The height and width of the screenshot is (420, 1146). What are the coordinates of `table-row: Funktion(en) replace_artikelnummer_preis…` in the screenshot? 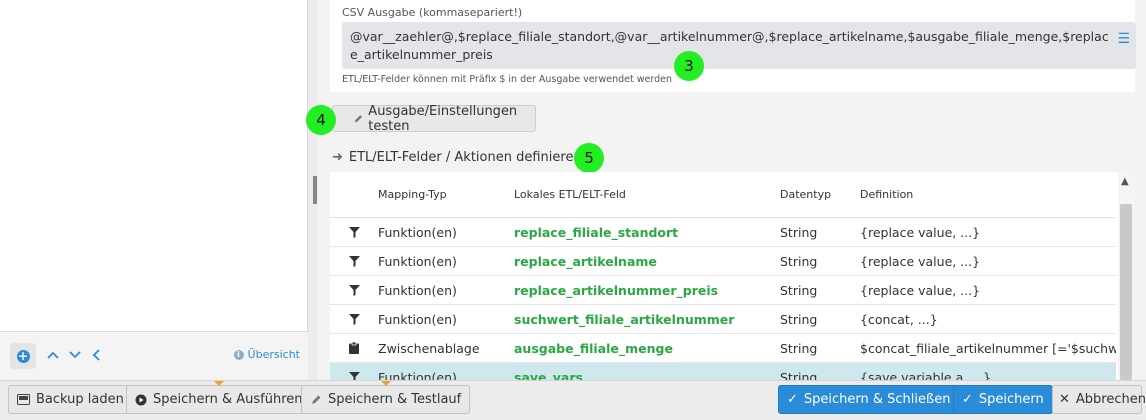 It's located at (723, 290).